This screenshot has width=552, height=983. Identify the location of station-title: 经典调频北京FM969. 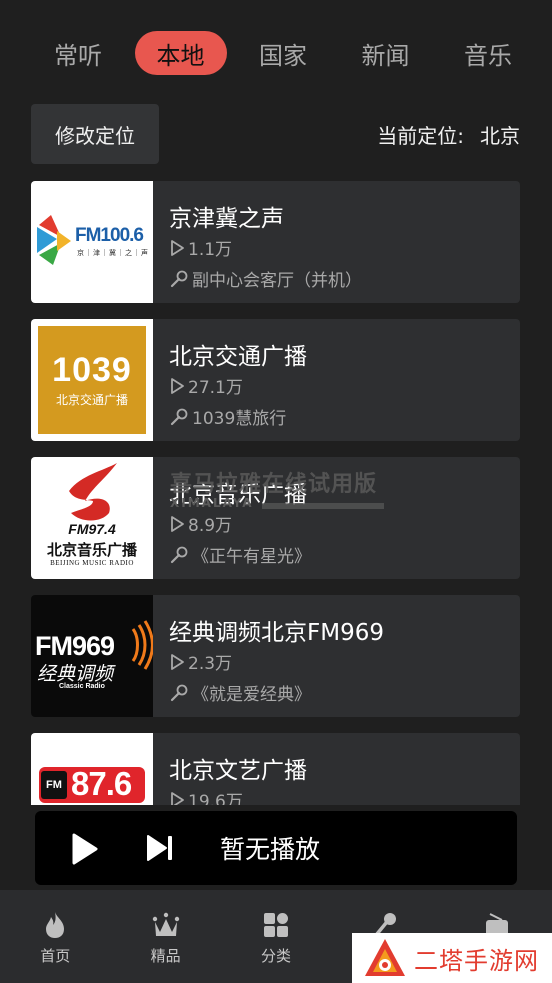
(276, 633).